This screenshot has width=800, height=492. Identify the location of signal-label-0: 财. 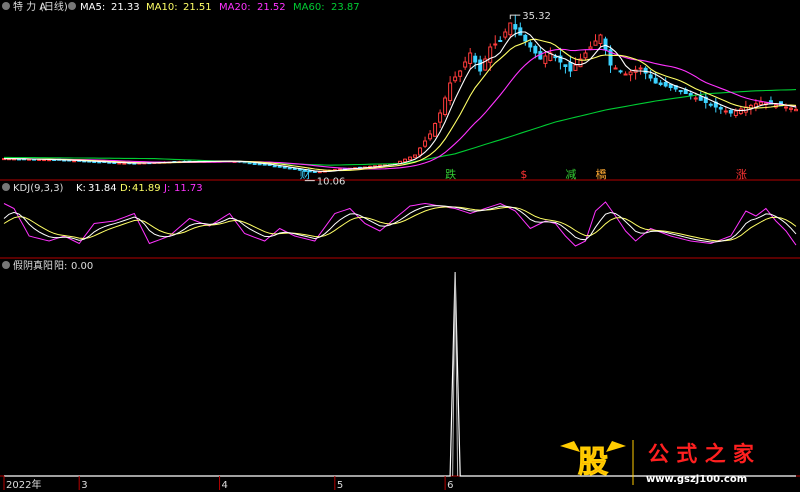
(305, 174).